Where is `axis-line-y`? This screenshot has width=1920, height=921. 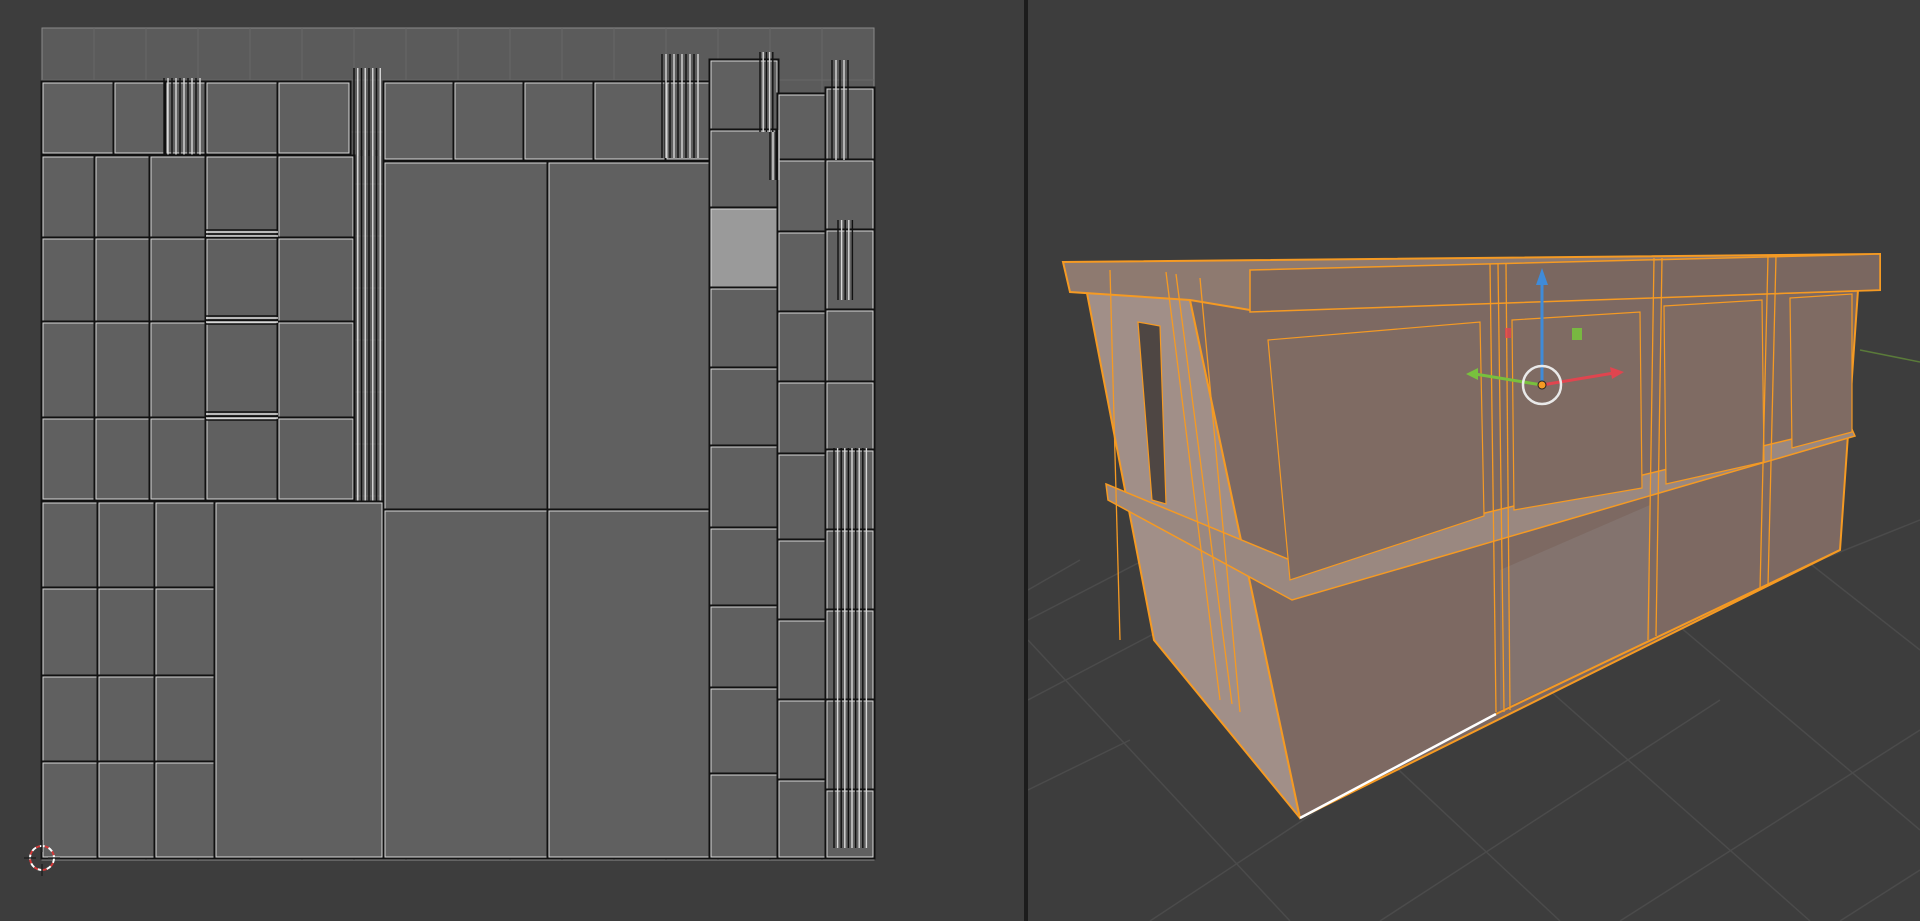 axis-line-y is located at coordinates (1889, 356).